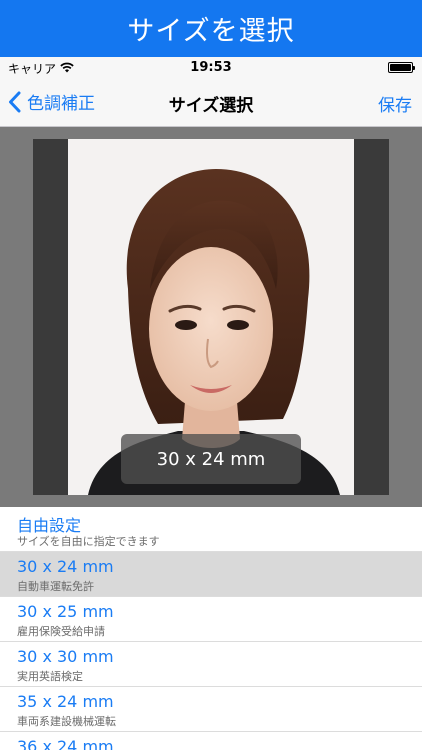 The height and width of the screenshot is (750, 422). I want to click on promo-banner: サイズを選択, so click(211, 28).